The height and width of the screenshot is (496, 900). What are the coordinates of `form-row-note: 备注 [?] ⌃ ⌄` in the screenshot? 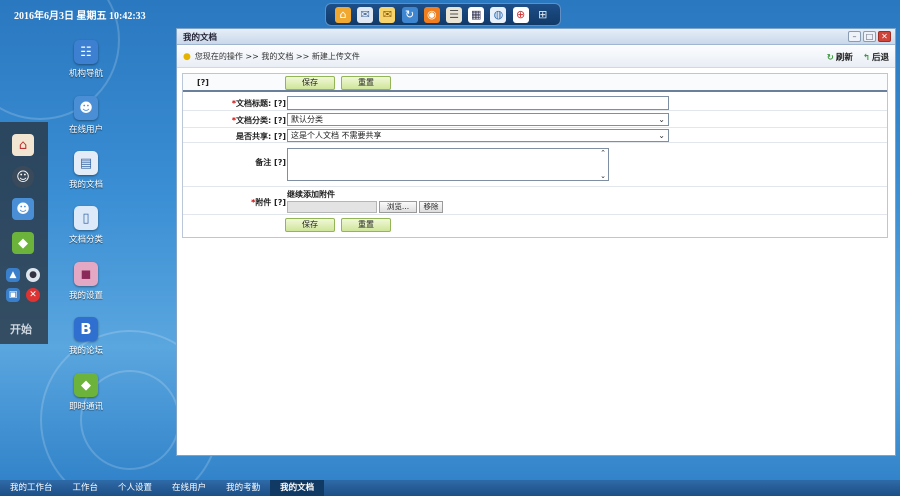 It's located at (535, 165).